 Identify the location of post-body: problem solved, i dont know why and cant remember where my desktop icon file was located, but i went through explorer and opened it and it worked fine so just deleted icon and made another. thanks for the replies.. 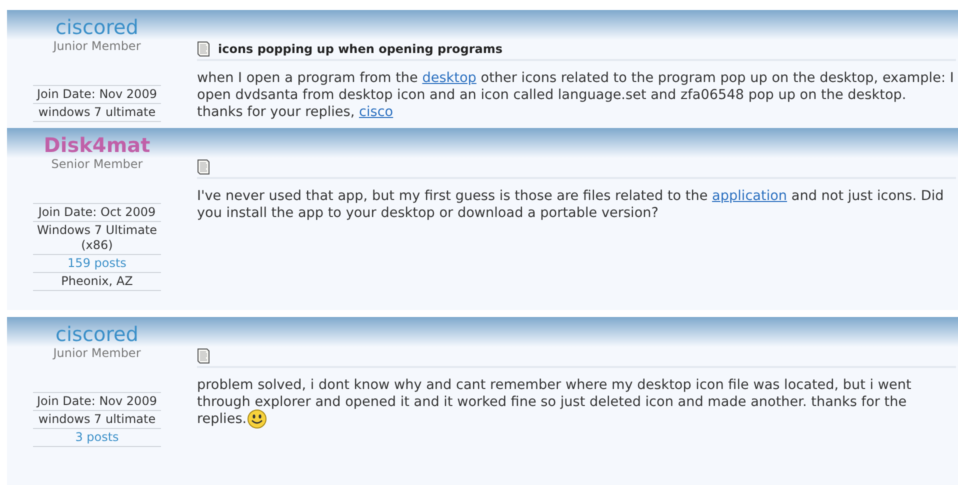
(554, 402).